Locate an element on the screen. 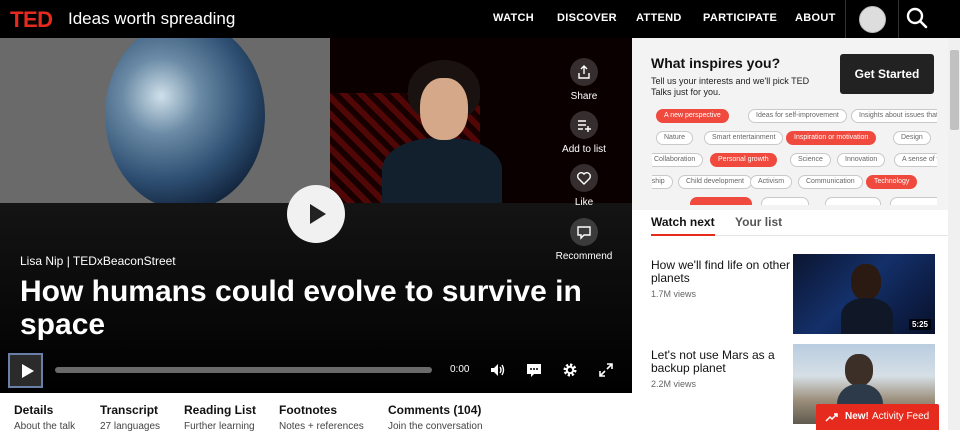 The image size is (960, 432). chip-a-new-perspective: A new perspective is located at coordinates (692, 116).